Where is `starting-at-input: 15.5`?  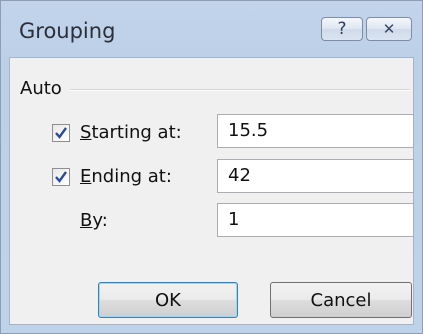 starting-at-input: 15.5 is located at coordinates (315, 131).